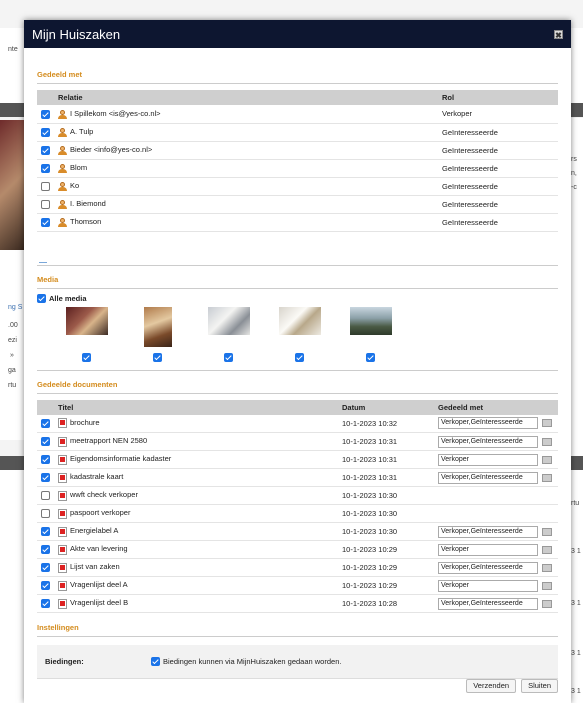 Image resolution: width=583 pixels, height=703 pixels. Describe the element at coordinates (82, 132) in the screenshot. I see `relation-name: A. Tulp` at that location.